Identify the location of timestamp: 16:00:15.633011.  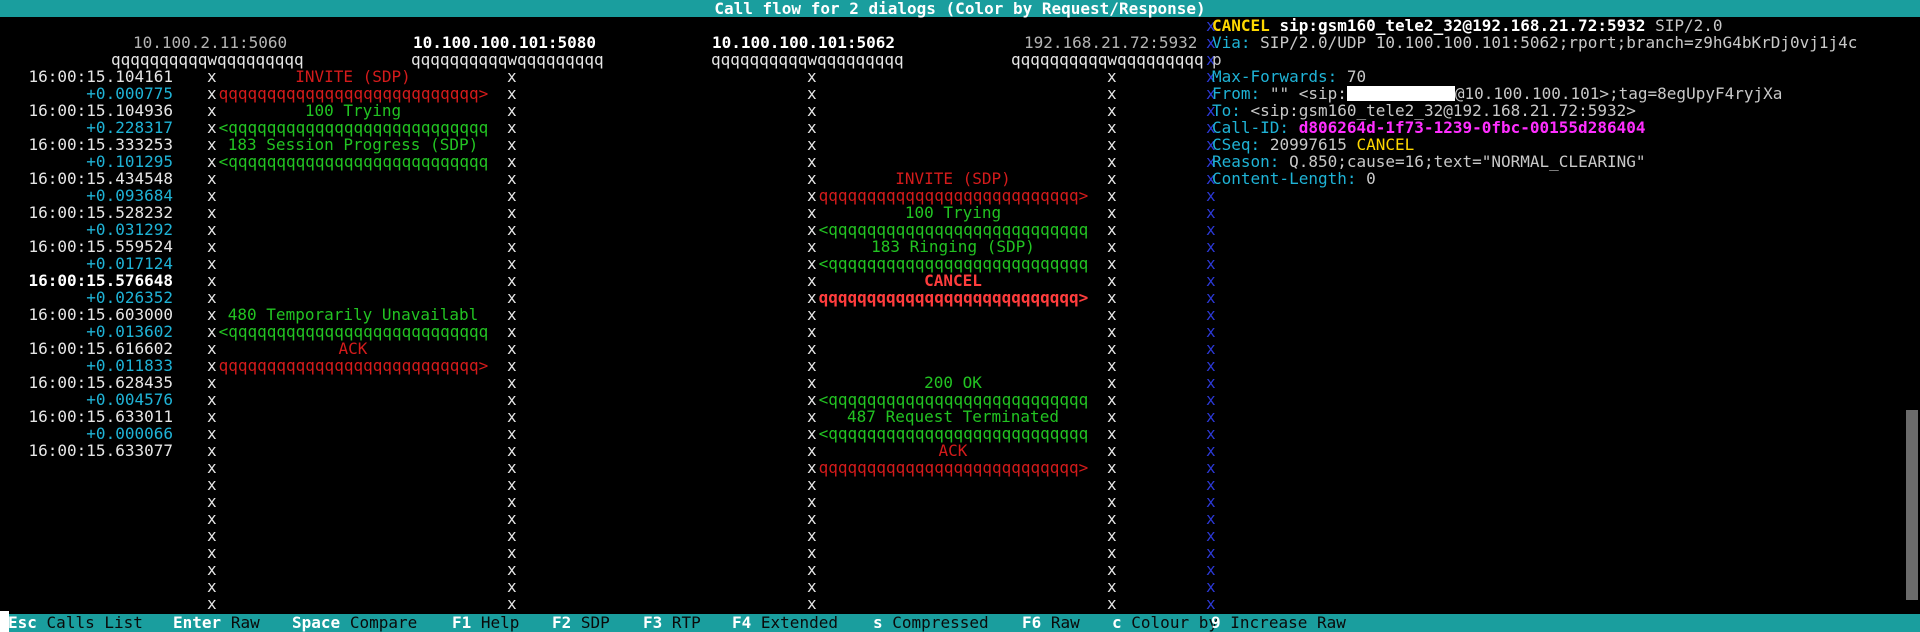
(101, 416).